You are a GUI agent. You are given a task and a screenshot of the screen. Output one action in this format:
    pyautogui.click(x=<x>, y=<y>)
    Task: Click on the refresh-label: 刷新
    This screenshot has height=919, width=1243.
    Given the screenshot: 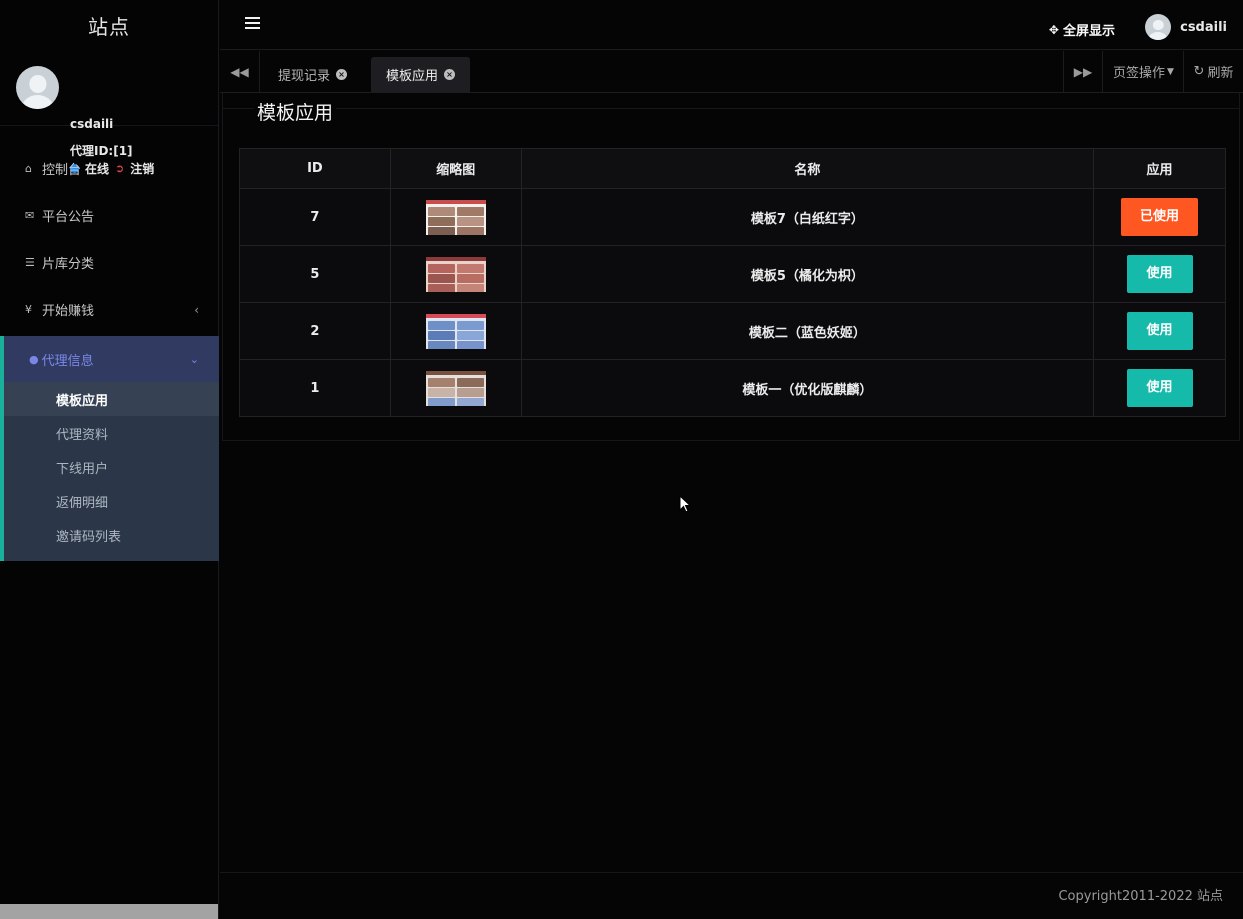 What is the action you would take?
    pyautogui.click(x=1220, y=73)
    